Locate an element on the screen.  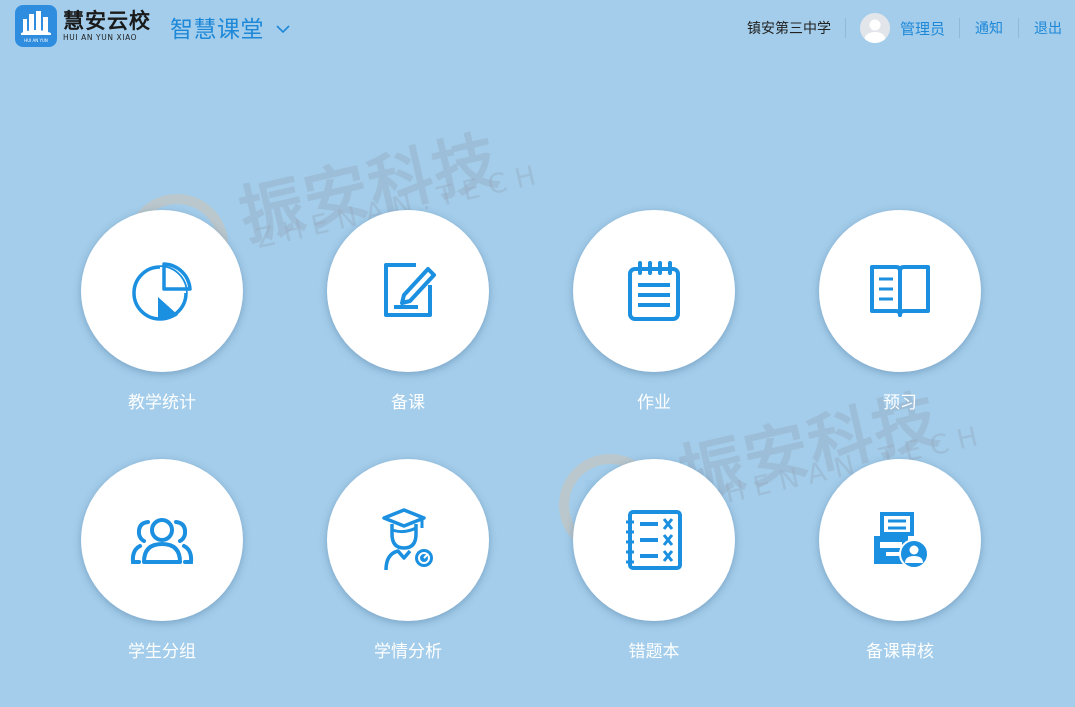
top-nav: 镇安第三中学 管理员 通知 退出 is located at coordinates (904, 28).